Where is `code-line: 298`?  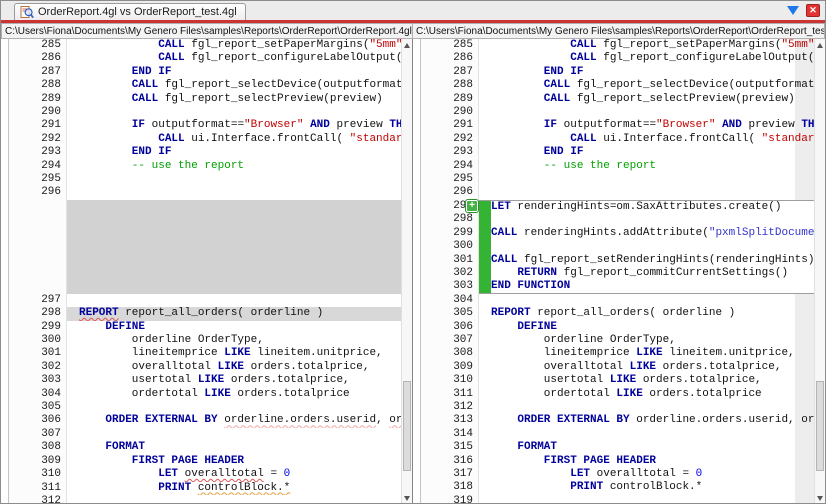 code-line: 298 is located at coordinates (619, 220).